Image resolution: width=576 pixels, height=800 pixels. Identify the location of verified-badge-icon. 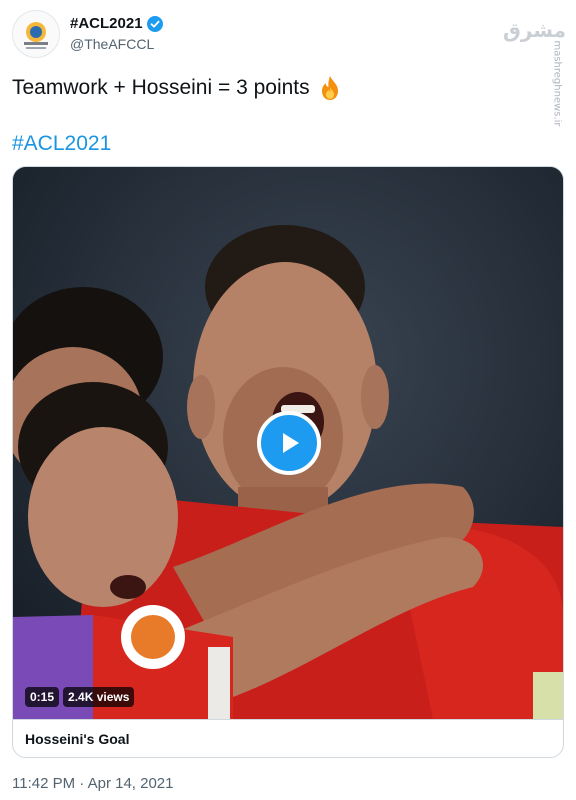
(154, 24).